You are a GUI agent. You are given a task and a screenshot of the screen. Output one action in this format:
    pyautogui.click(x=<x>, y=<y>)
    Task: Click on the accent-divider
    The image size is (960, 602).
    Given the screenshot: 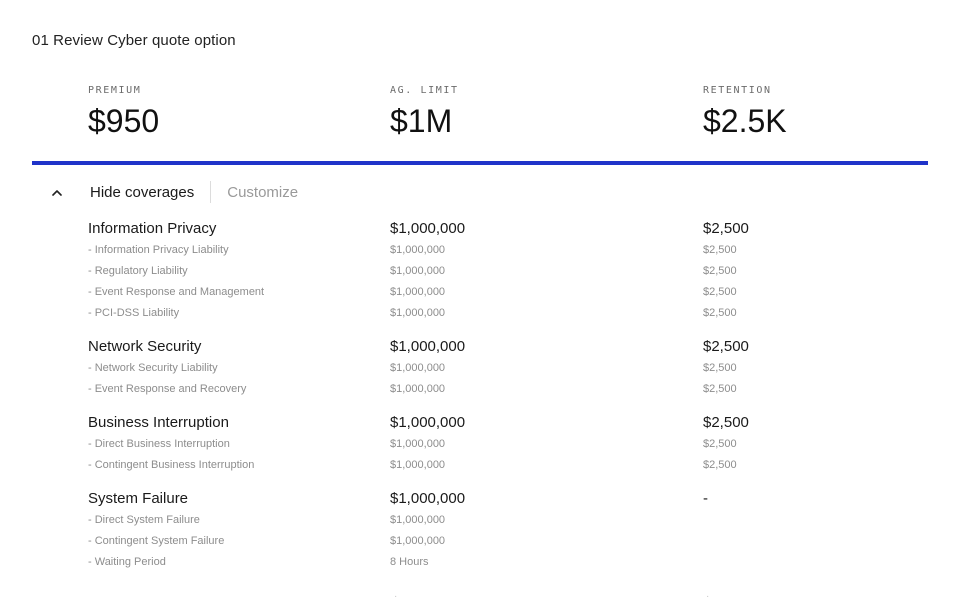 What is the action you would take?
    pyautogui.click(x=480, y=163)
    